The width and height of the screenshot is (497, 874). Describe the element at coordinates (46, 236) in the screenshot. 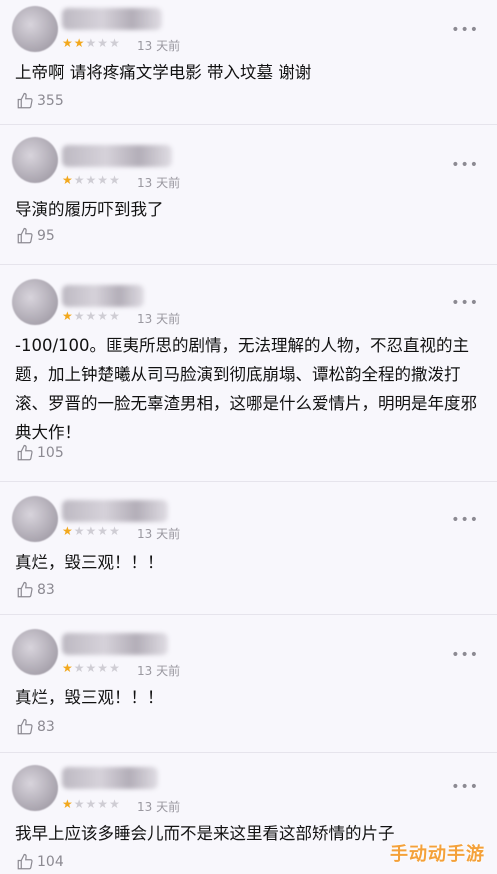

I see `like-count: 95` at that location.